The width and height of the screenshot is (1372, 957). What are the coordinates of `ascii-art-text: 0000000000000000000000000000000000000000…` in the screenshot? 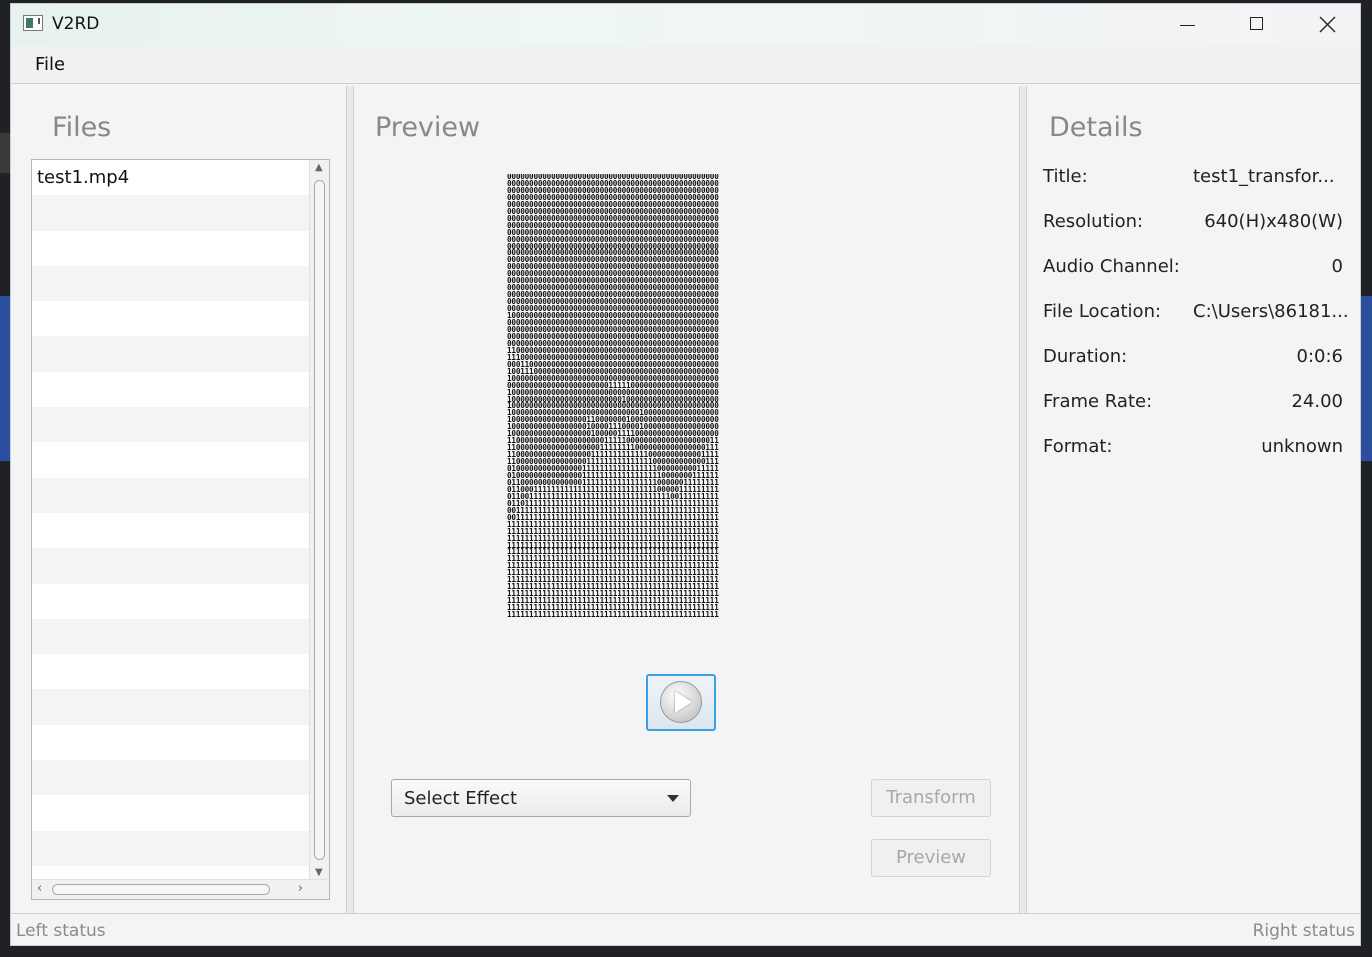 It's located at (613, 397).